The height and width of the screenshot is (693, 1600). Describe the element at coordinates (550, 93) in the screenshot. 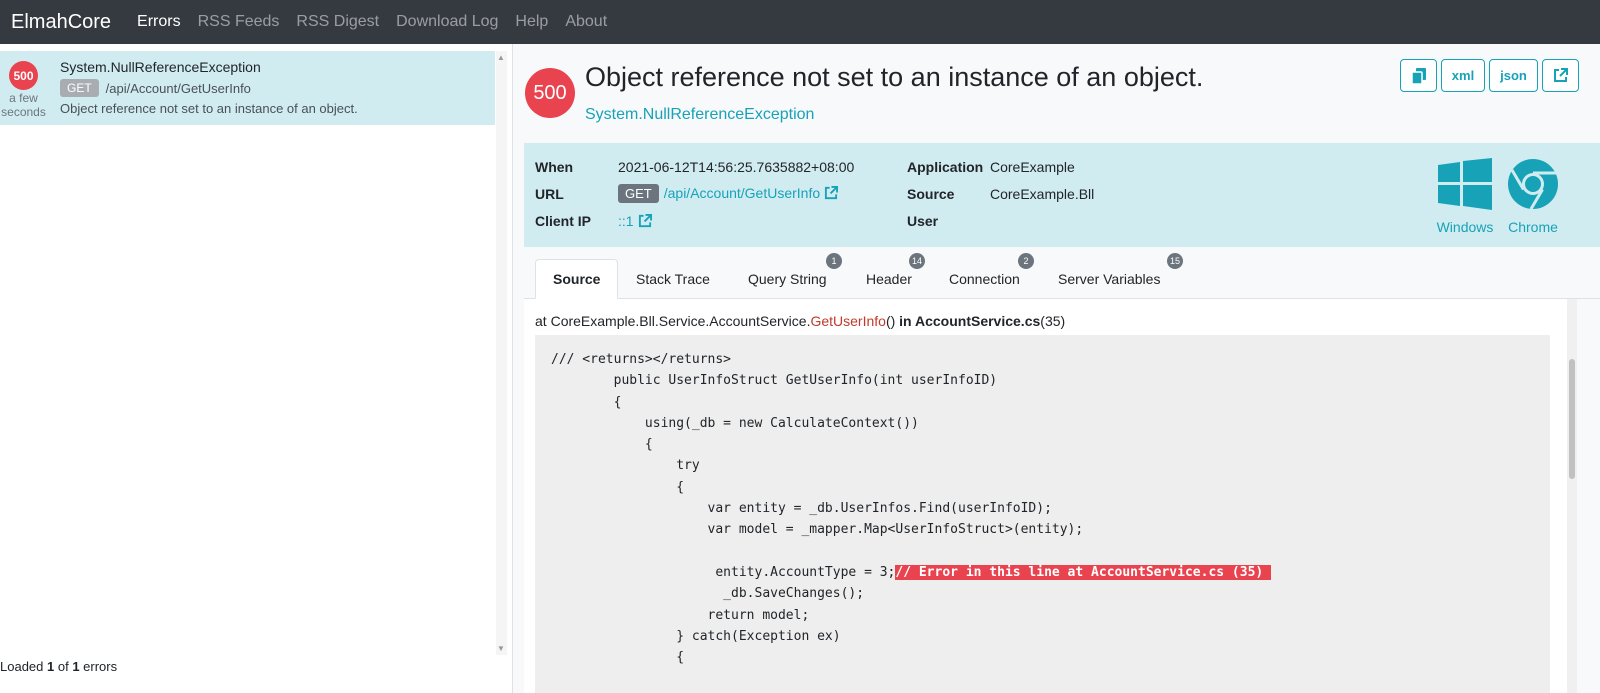

I see `status-badge-large: 500` at that location.